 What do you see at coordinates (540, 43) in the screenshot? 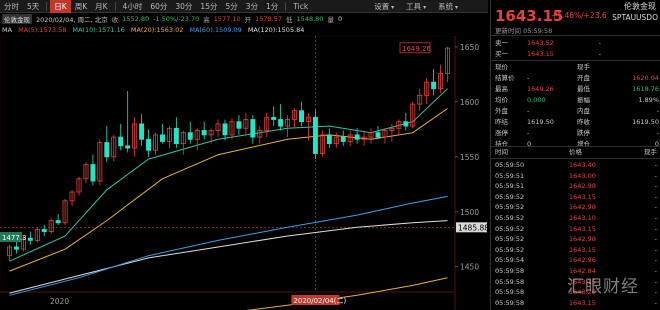
I see `row-price: 1643.52` at bounding box center [540, 43].